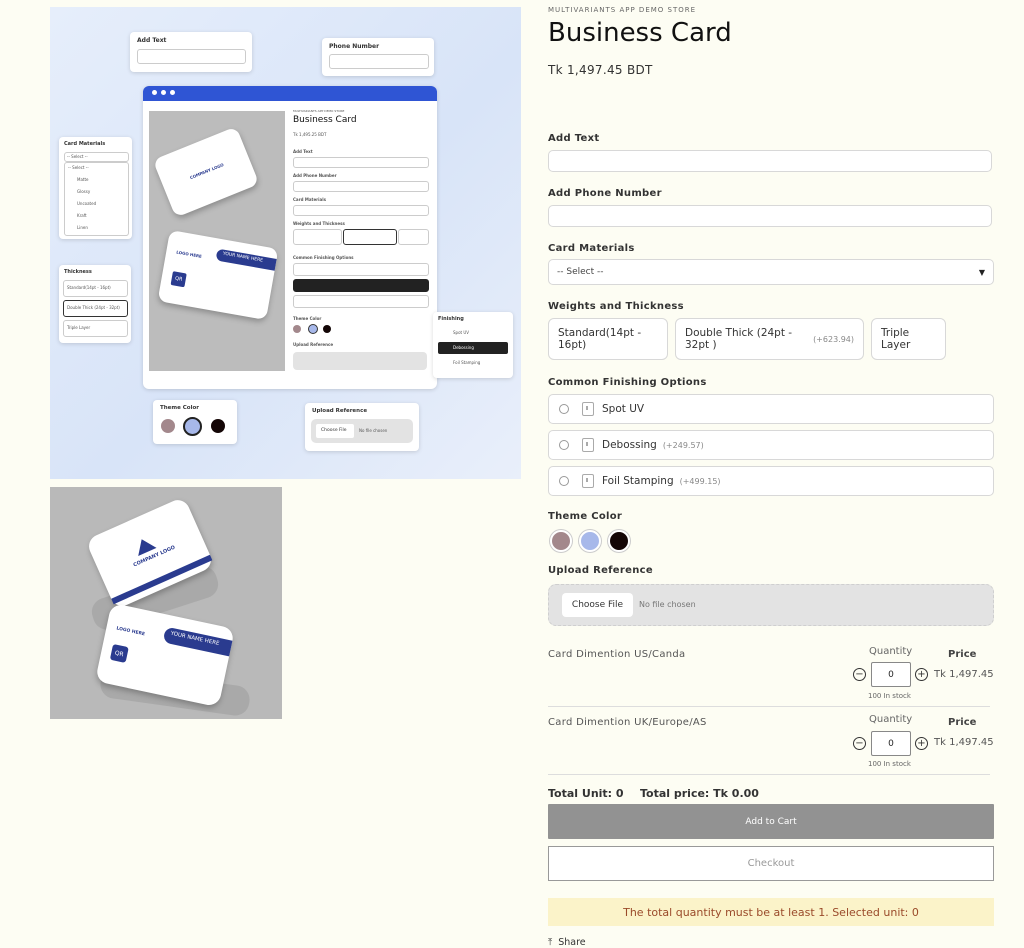 The height and width of the screenshot is (948, 1024). Describe the element at coordinates (771, 272) in the screenshot. I see `materials-select: -- Select -- ▼` at that location.